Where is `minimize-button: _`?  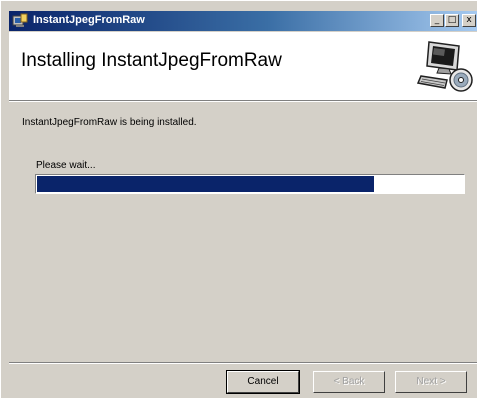
minimize-button: _ is located at coordinates (437, 20).